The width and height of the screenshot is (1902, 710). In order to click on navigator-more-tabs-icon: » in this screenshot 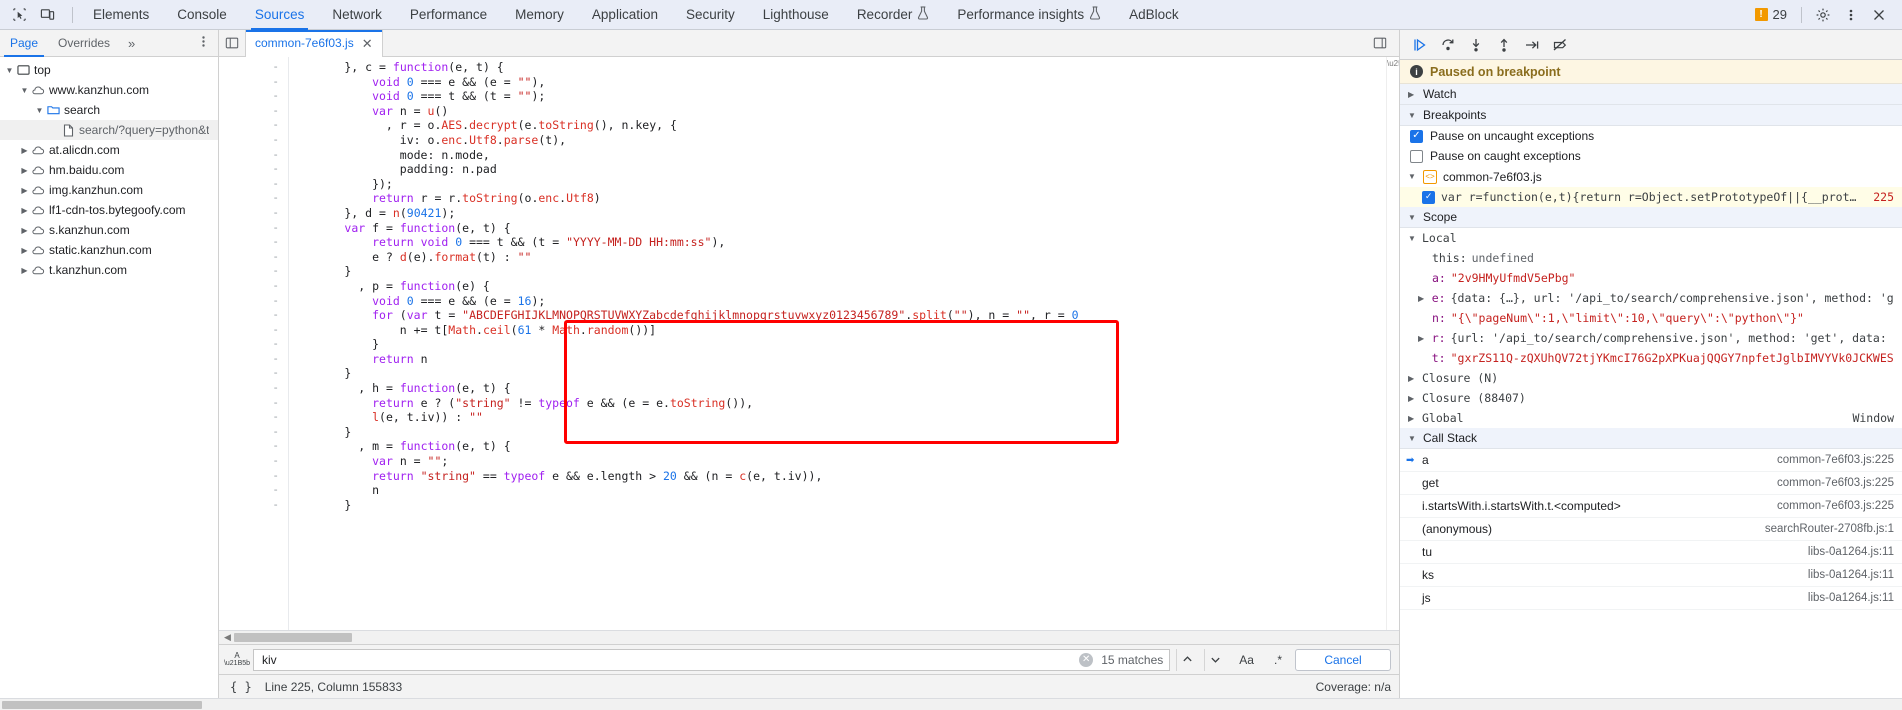, I will do `click(131, 43)`.